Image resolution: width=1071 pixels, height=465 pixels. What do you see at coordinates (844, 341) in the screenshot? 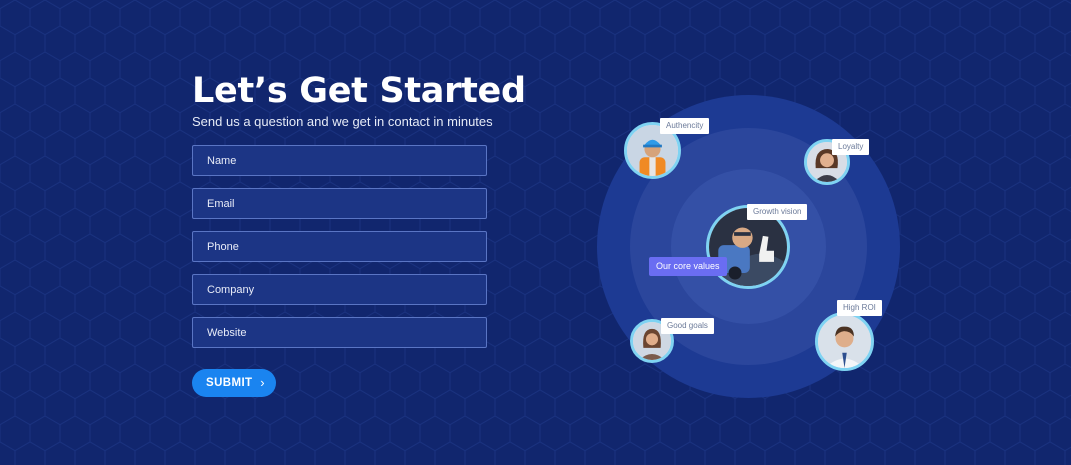
I see `avatar-businessman` at bounding box center [844, 341].